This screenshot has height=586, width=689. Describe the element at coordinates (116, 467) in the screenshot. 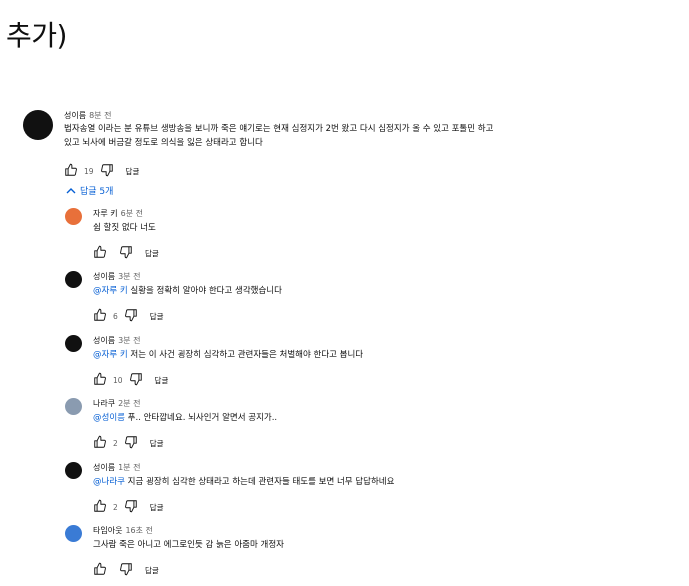

I see `reply-meta: 성이름 1분 전` at that location.